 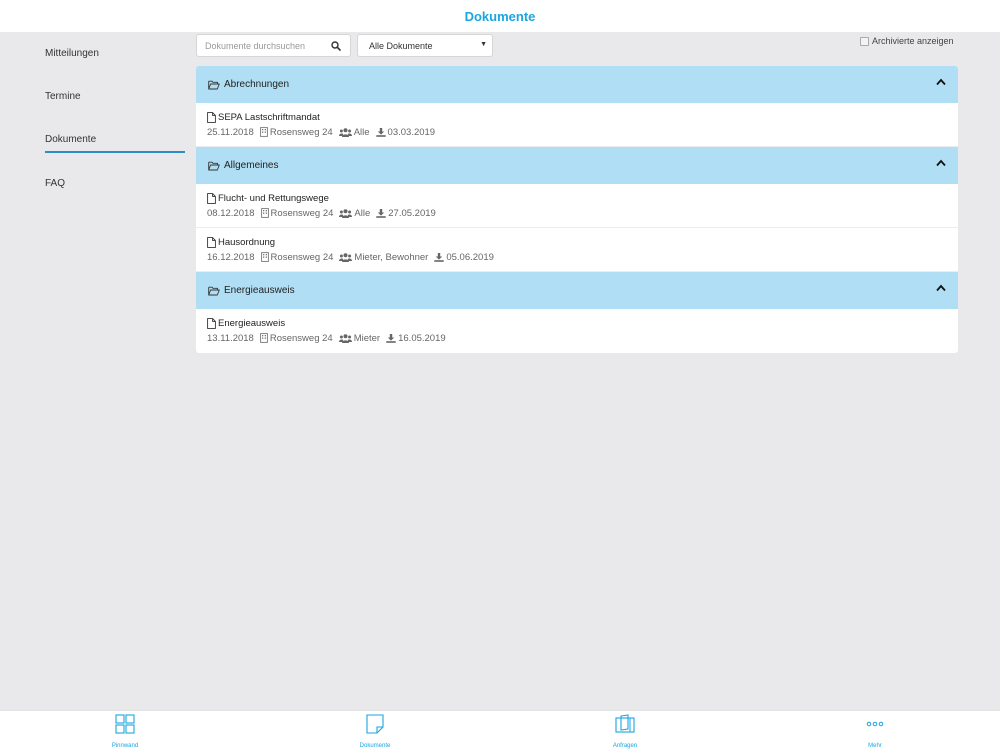 What do you see at coordinates (875, 726) in the screenshot?
I see `more-icon` at bounding box center [875, 726].